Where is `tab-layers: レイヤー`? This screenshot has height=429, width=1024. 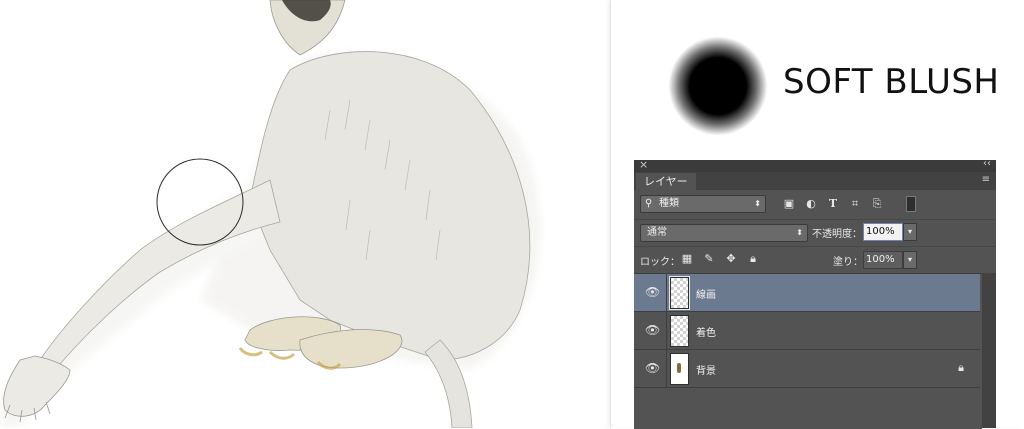
tab-layers: レイヤー is located at coordinates (666, 181).